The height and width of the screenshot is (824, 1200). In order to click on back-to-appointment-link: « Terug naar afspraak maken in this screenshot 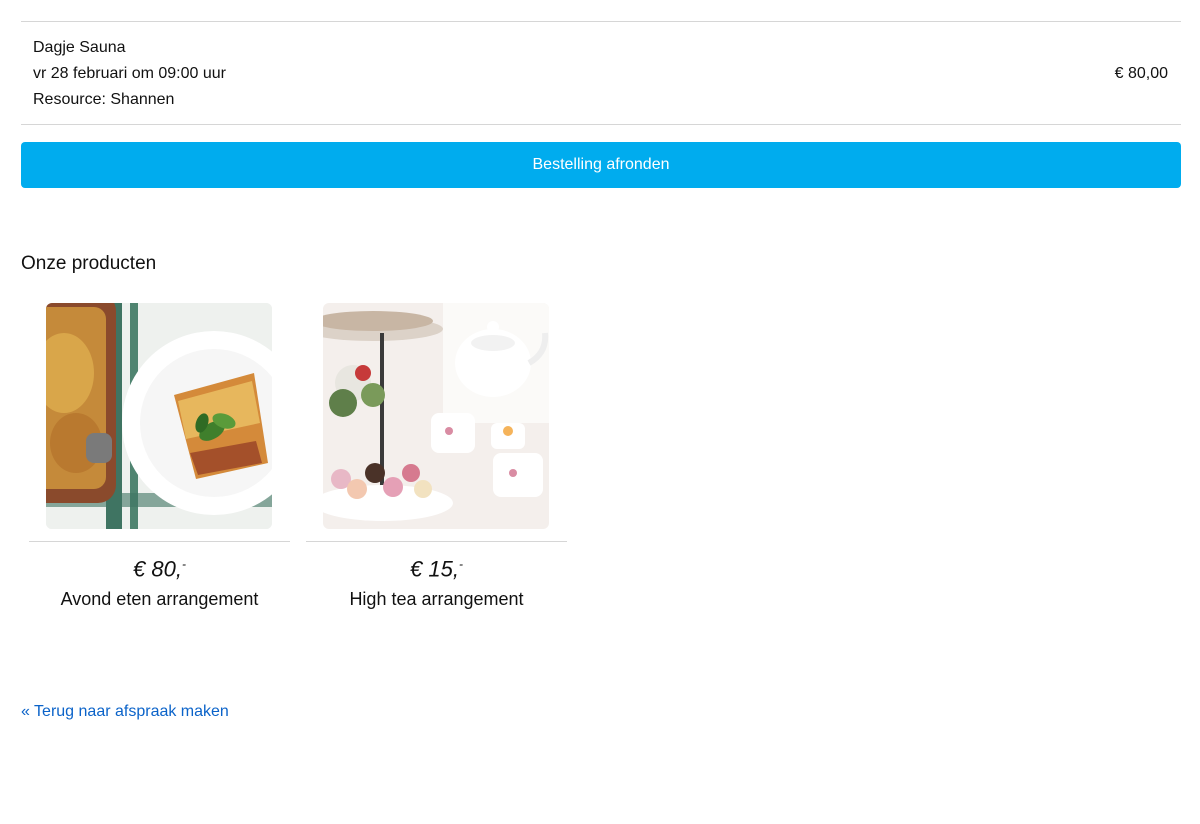, I will do `click(125, 712)`.